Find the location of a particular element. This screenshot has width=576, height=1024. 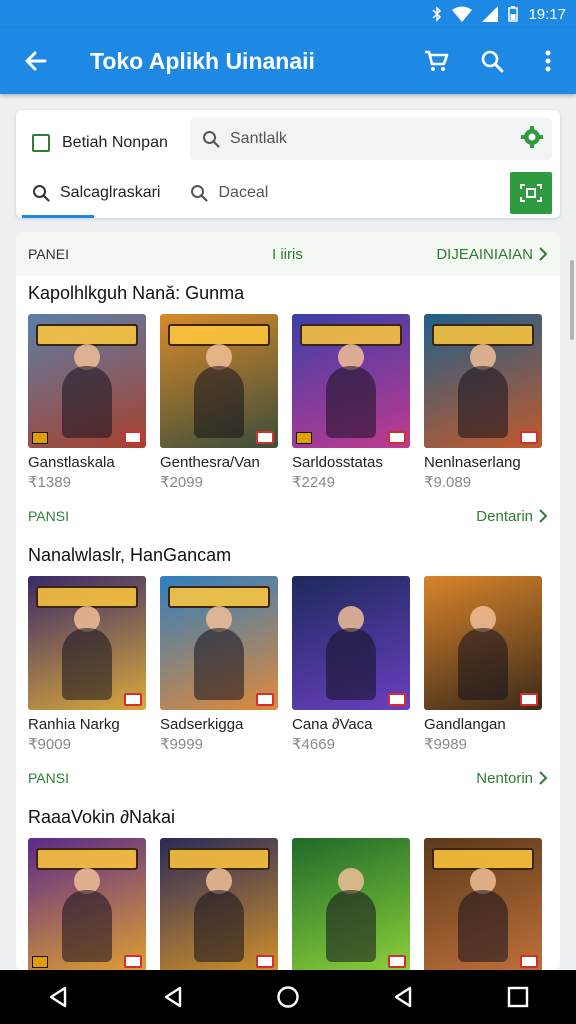

filter-checkbox is located at coordinates (41, 143).